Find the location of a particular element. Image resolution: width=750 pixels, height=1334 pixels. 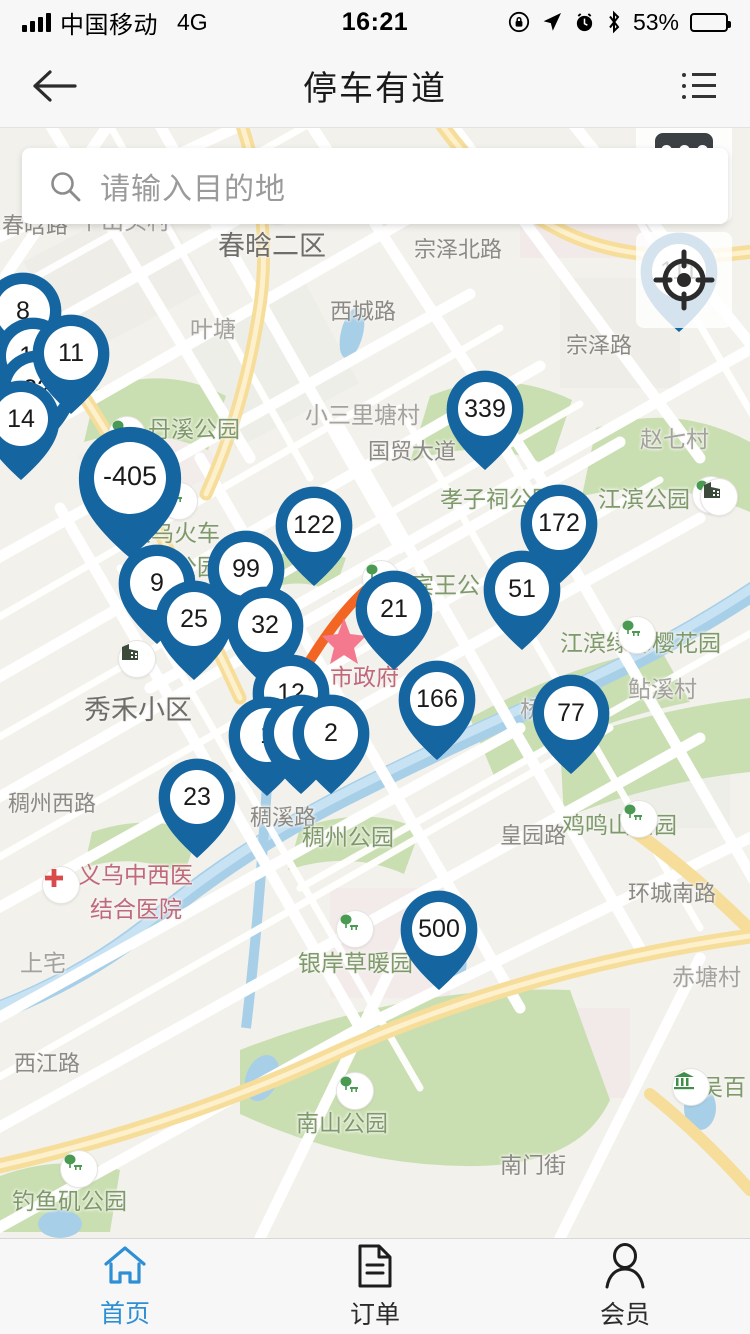

parking-marker: 122 is located at coordinates (314, 538).